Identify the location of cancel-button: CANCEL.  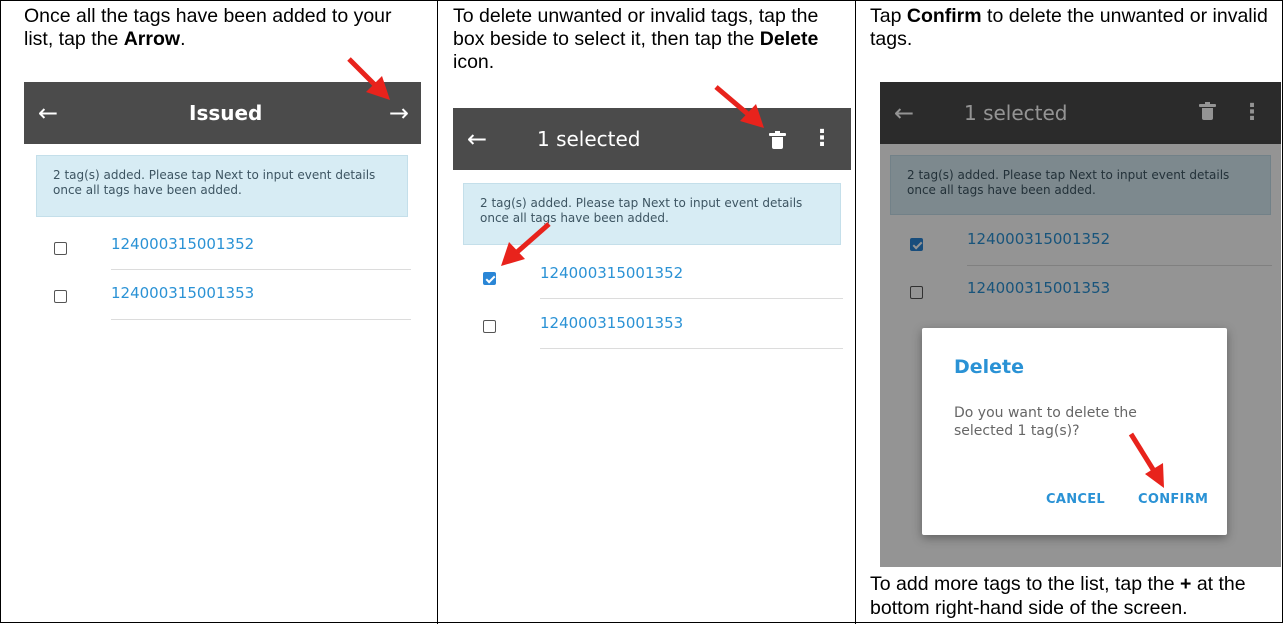
(1075, 499).